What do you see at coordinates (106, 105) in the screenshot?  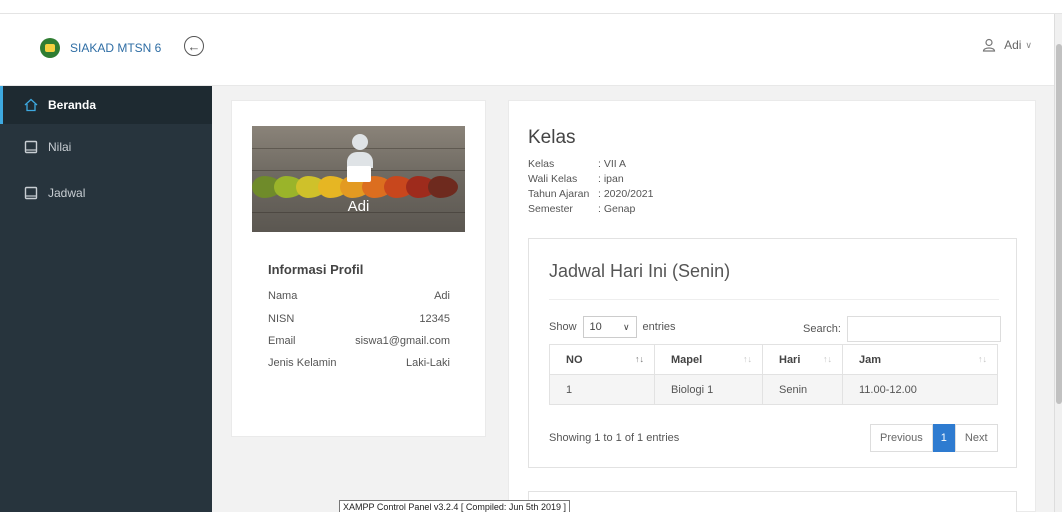 I see `sidebar-item-beranda: Beranda` at bounding box center [106, 105].